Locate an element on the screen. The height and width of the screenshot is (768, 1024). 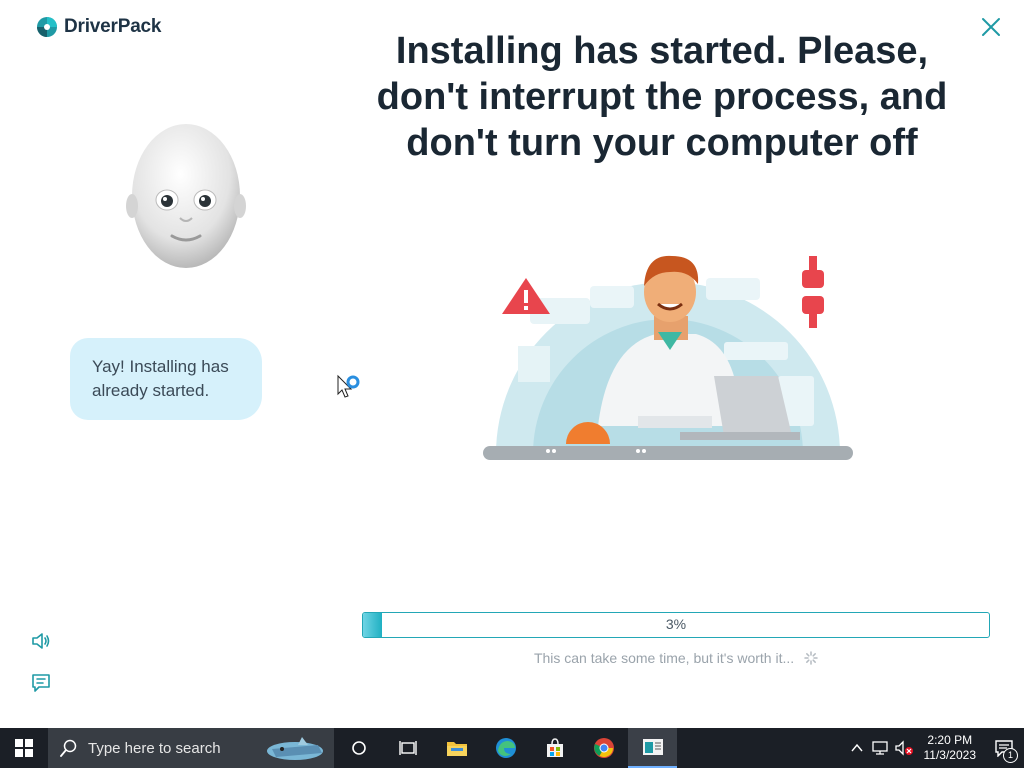
loading-spinner-icon is located at coordinates (811, 658).